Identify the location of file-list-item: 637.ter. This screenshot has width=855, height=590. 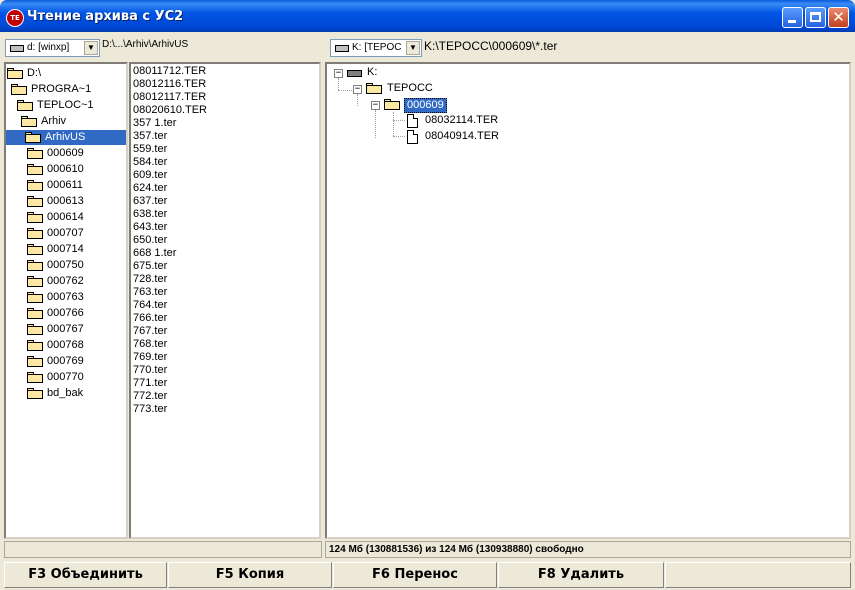
(150, 201).